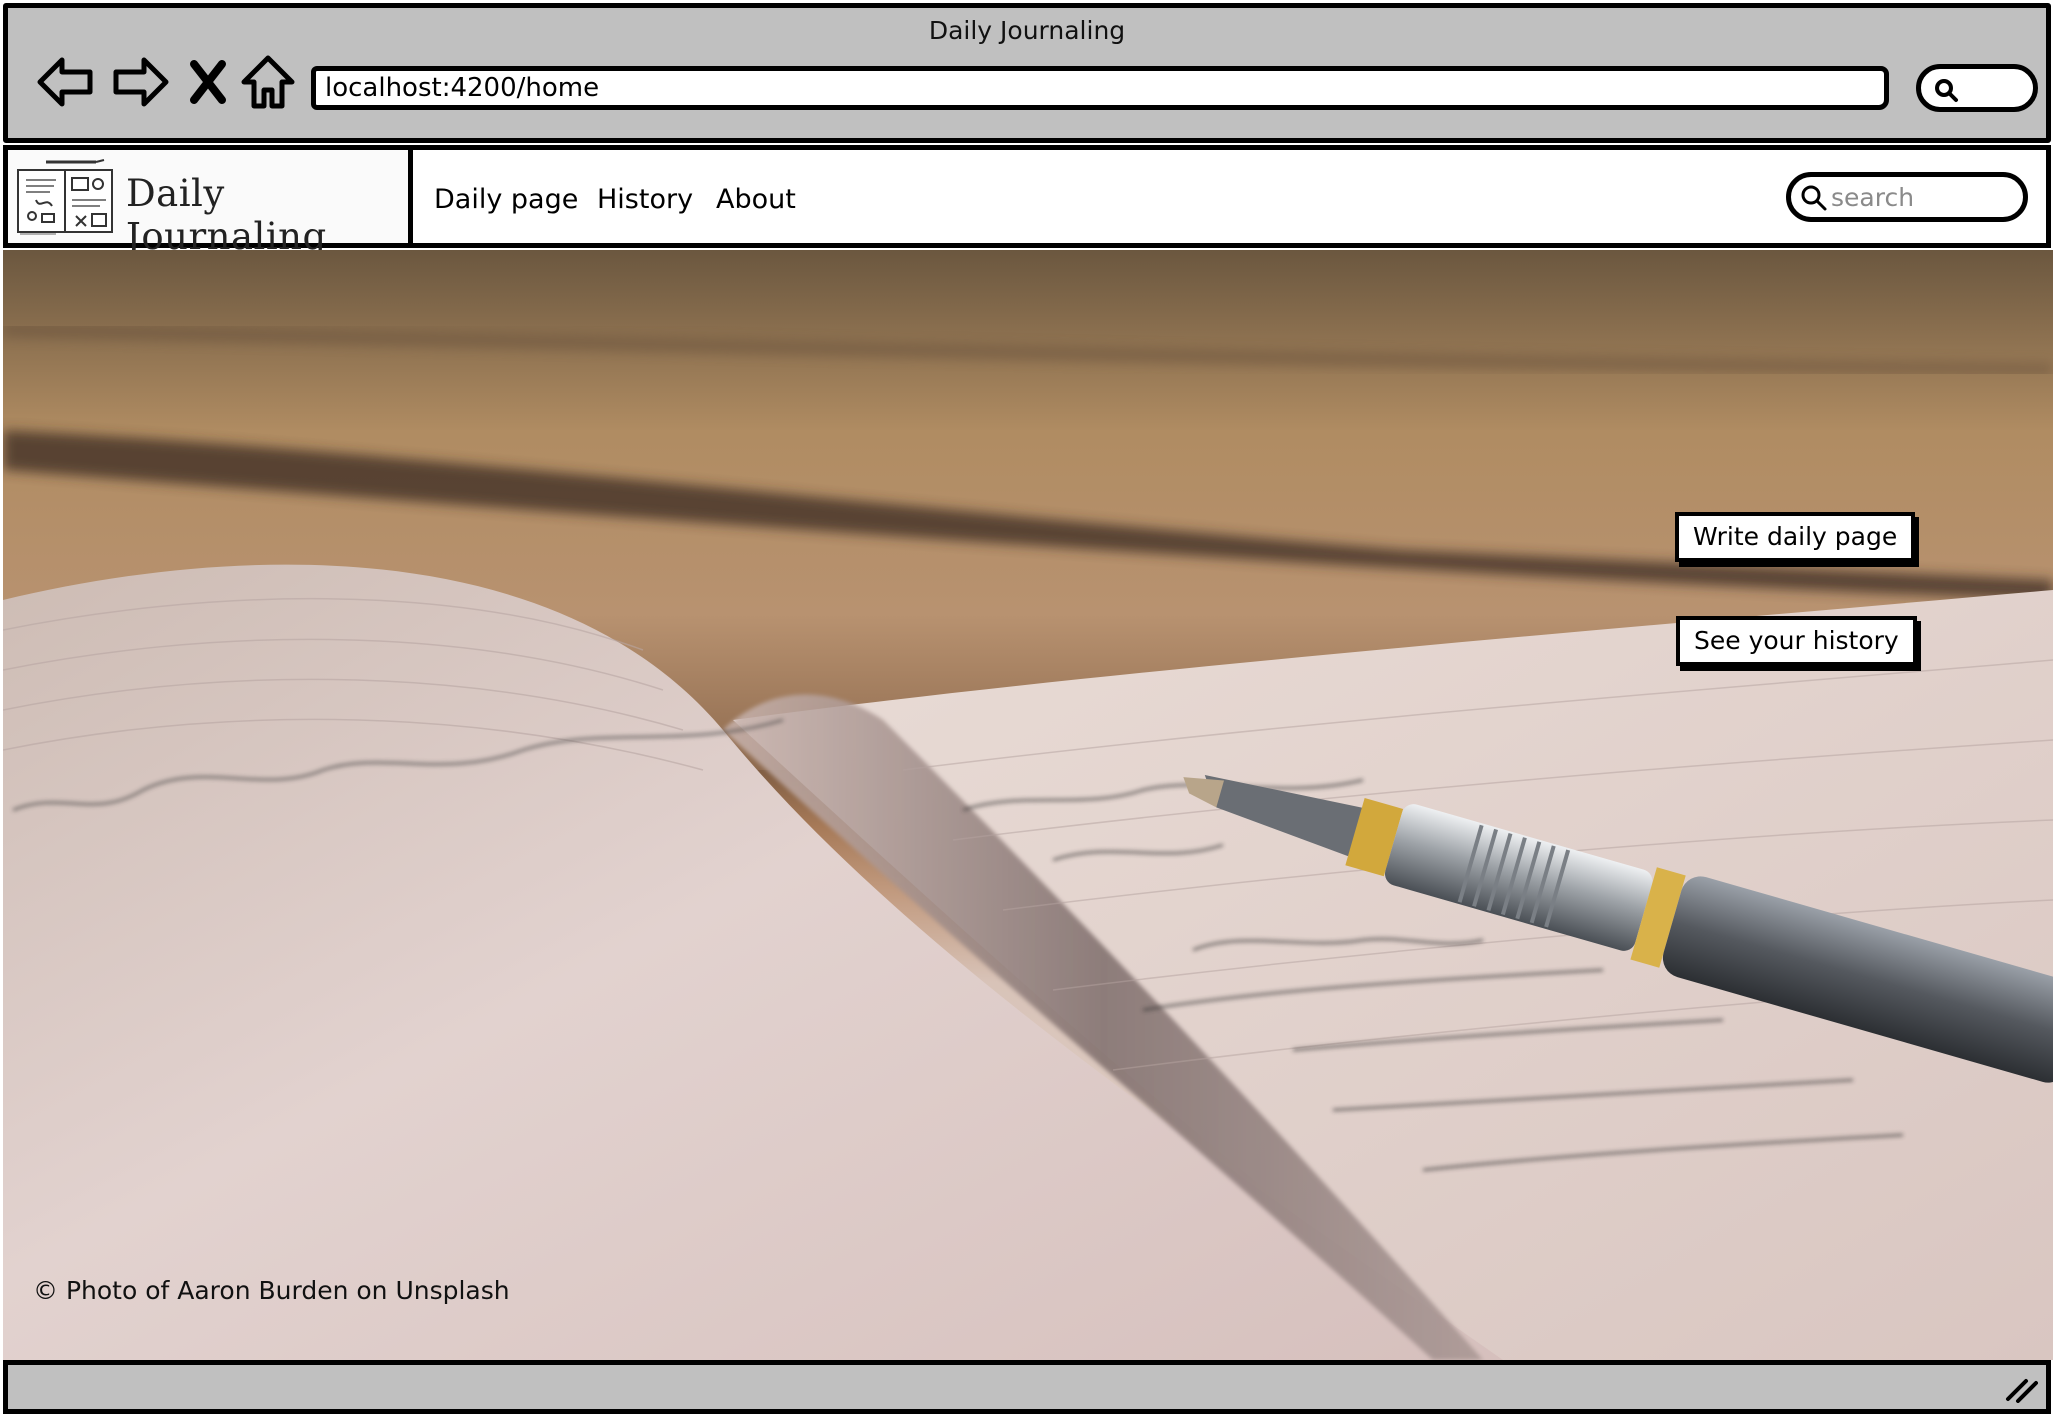  I want to click on resize-grip-icon, so click(2021, 1390).